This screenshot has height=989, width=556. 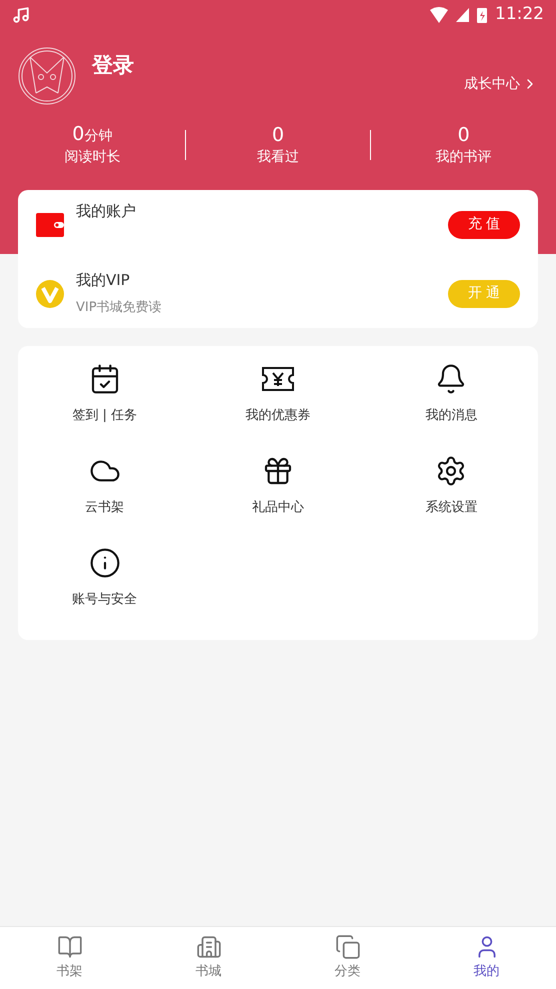 What do you see at coordinates (50, 224) in the screenshot?
I see `wallet-icon` at bounding box center [50, 224].